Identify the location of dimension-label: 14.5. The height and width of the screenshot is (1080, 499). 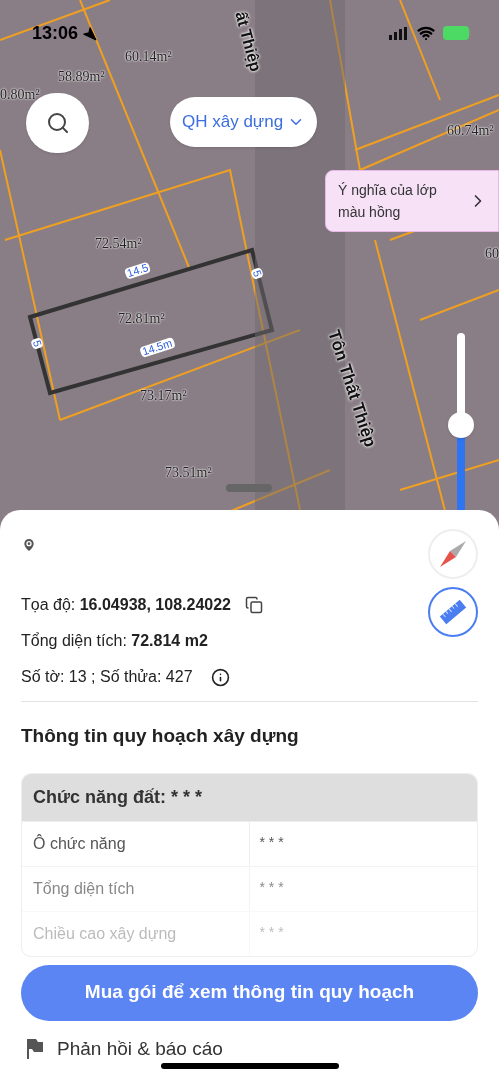
(137, 270).